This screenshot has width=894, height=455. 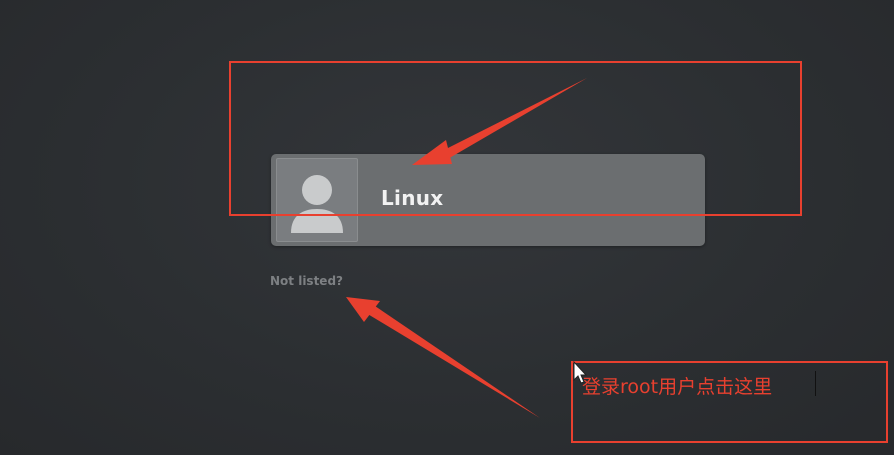 I want to click on annotation-arrow-to-not-listed, so click(x=443, y=357).